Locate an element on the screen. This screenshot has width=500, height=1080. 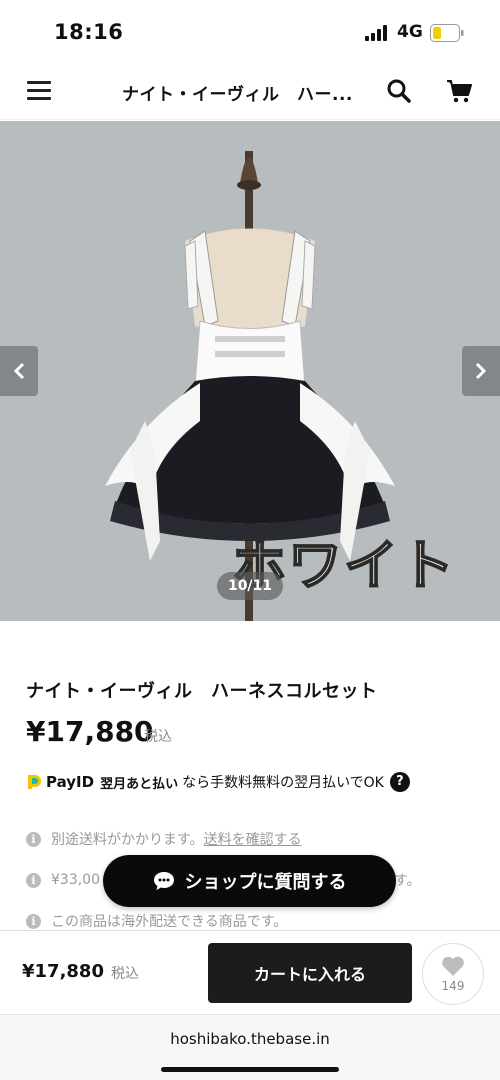
ask-shop-button: ショップに質問する is located at coordinates (249, 881).